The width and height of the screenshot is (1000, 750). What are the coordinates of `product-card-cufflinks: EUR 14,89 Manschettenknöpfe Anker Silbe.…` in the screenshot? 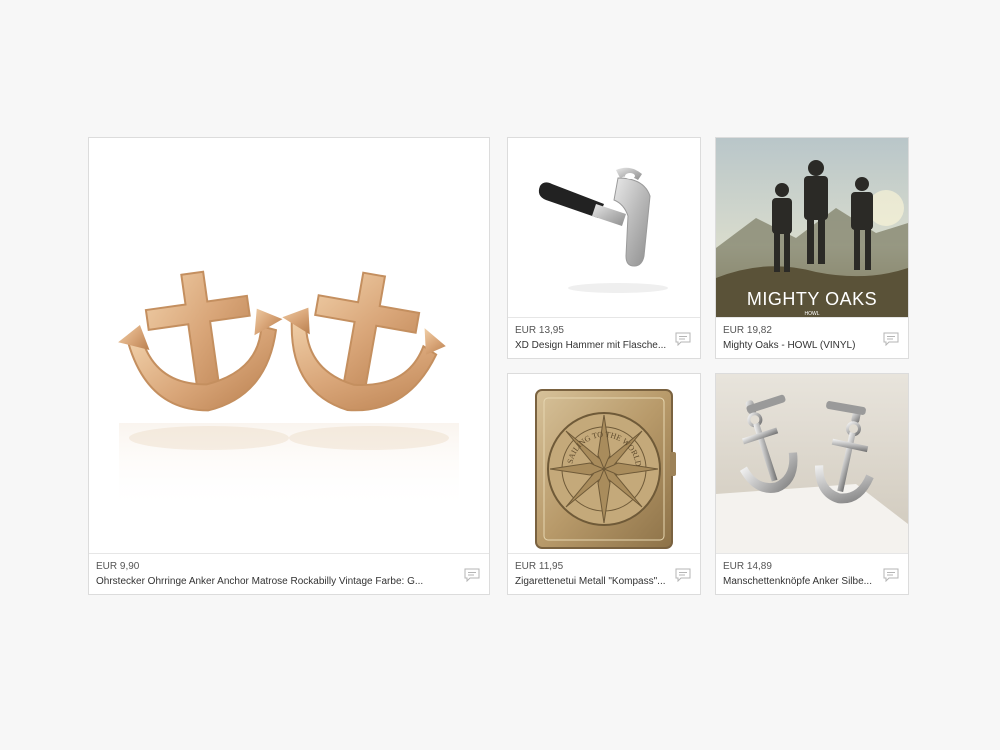 It's located at (812, 484).